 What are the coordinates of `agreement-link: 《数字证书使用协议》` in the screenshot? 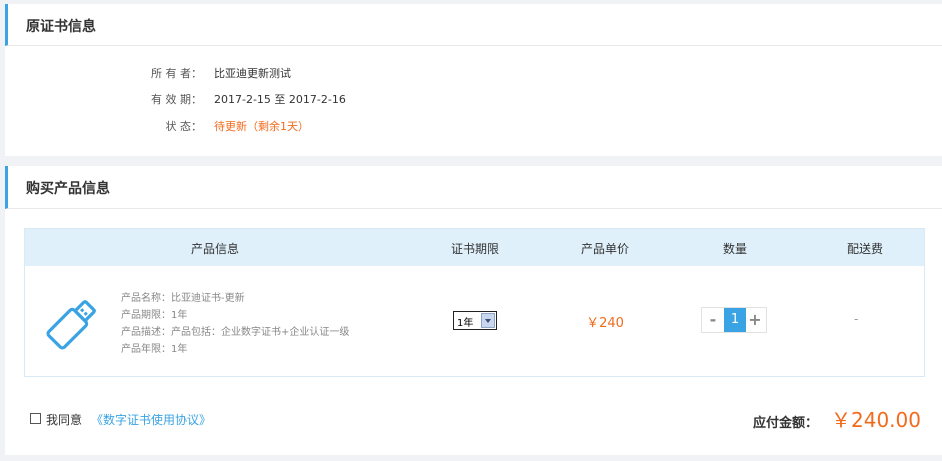 It's located at (151, 419).